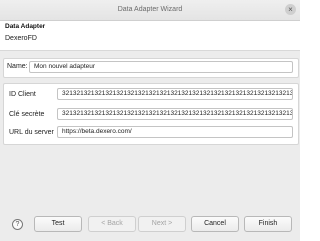 The height and width of the screenshot is (241, 320). I want to click on title-bar: Data Adapter Wizard ×, so click(150, 10).